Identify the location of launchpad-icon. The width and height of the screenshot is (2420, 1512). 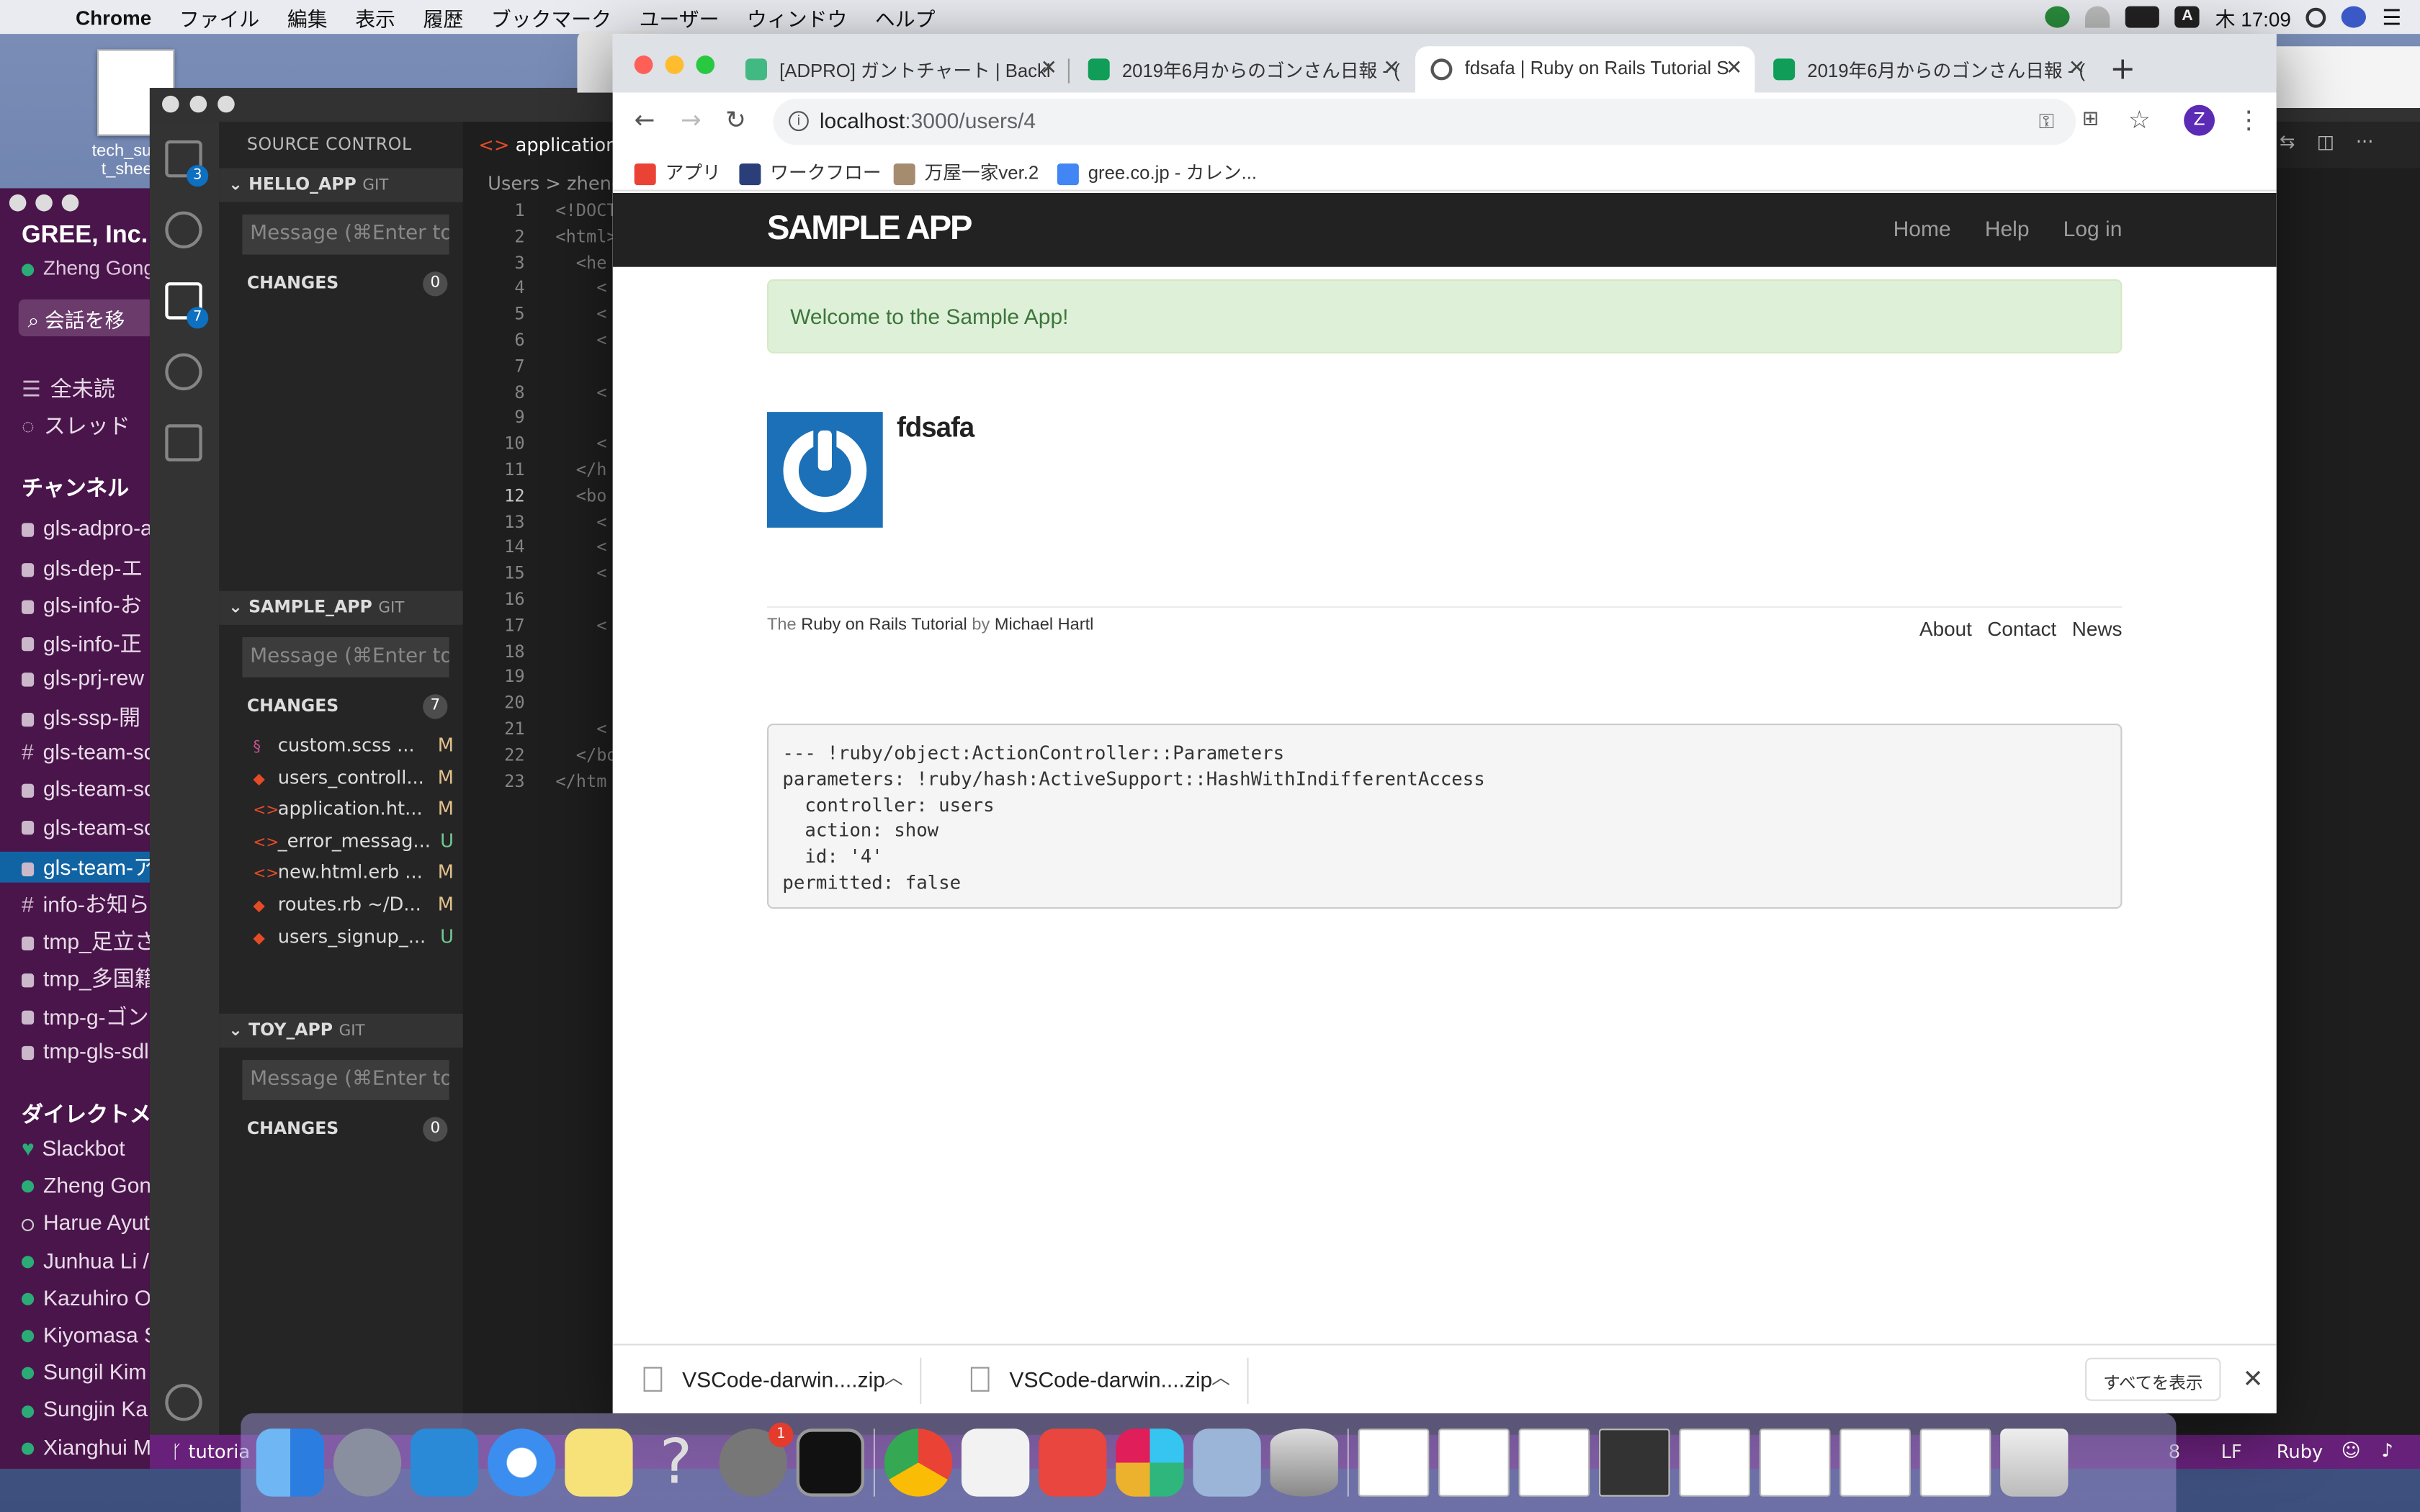
(367, 1462).